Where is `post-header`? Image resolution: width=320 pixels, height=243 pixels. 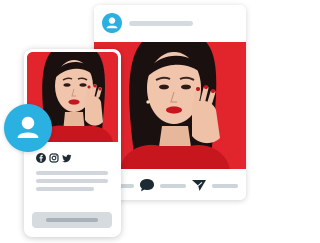
post-header is located at coordinates (170, 22).